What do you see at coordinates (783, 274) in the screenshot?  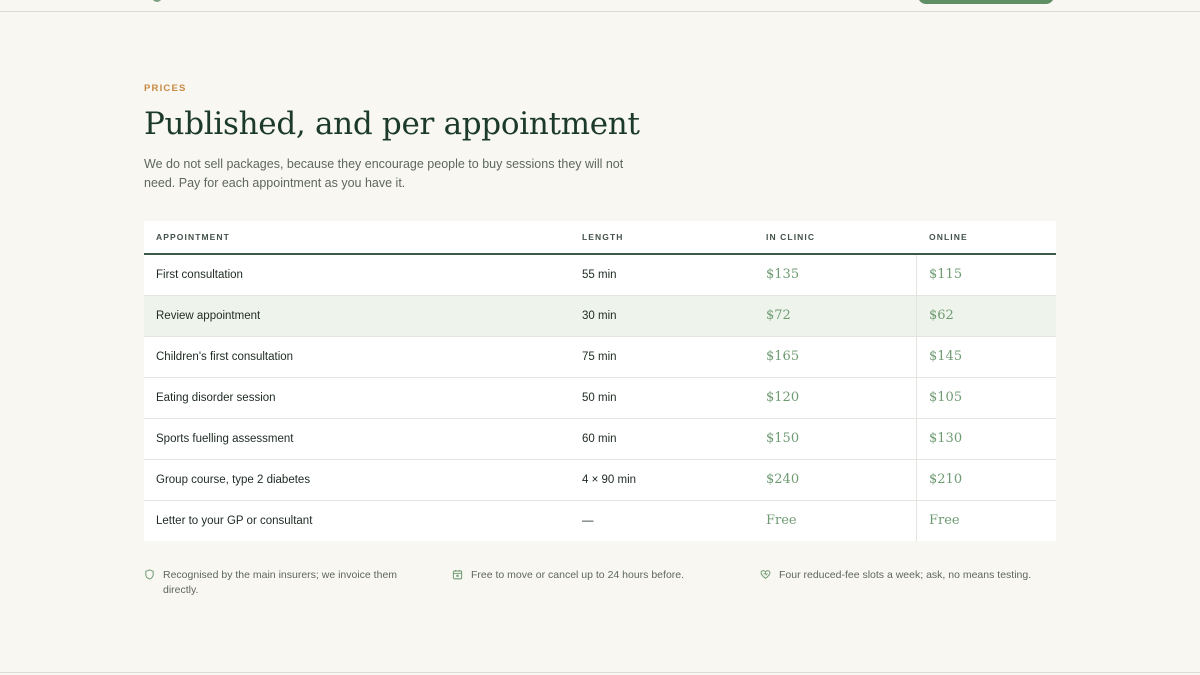 I see `in-clinic-price: $135` at bounding box center [783, 274].